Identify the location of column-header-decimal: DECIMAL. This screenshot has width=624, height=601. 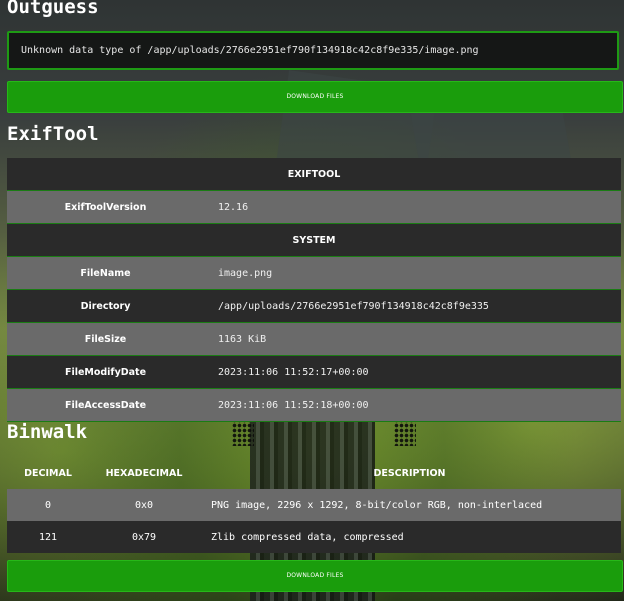
(48, 473).